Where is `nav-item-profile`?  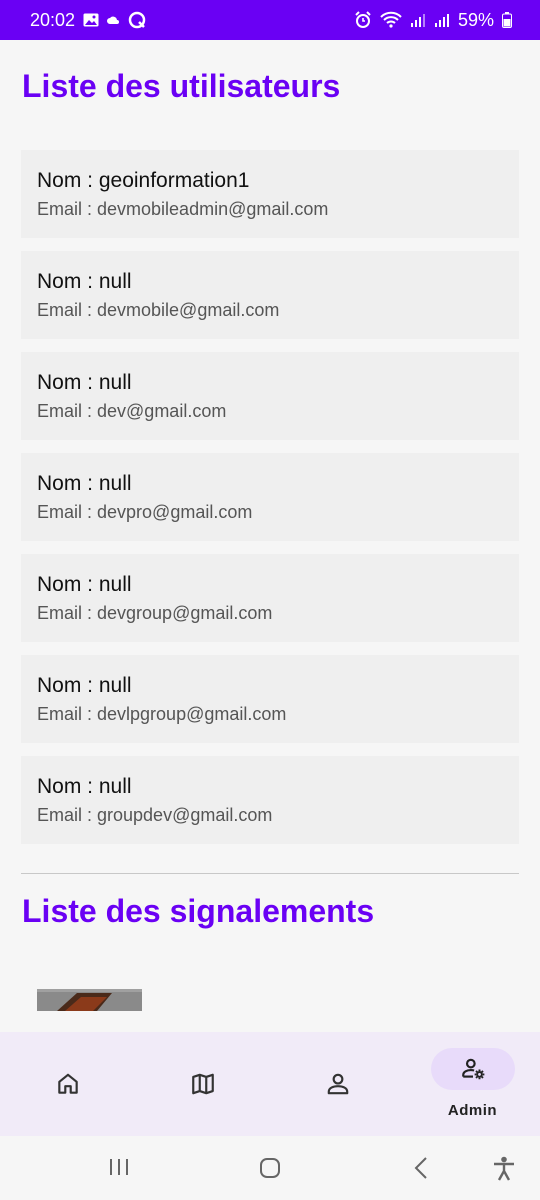 nav-item-profile is located at coordinates (337, 1084).